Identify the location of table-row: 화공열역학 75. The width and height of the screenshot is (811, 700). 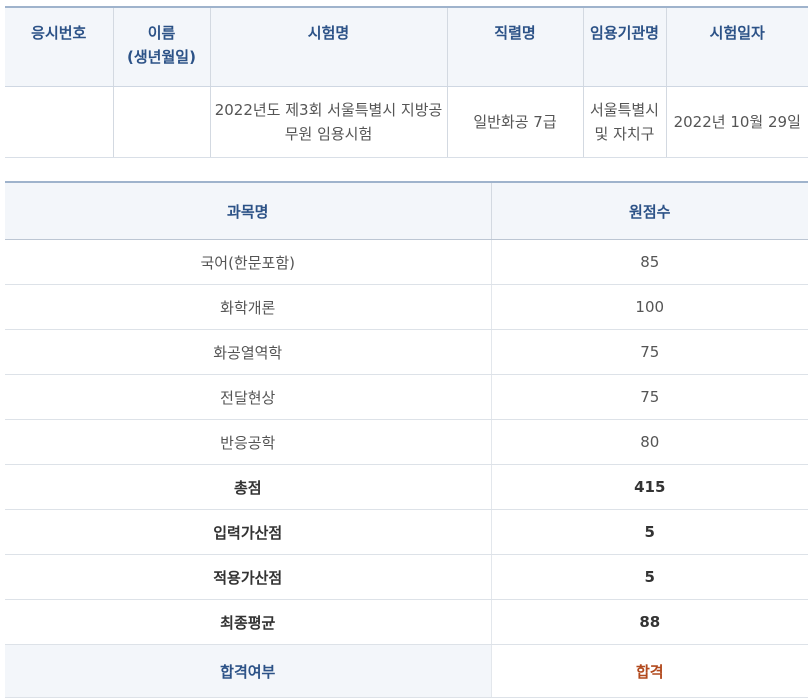
(406, 352).